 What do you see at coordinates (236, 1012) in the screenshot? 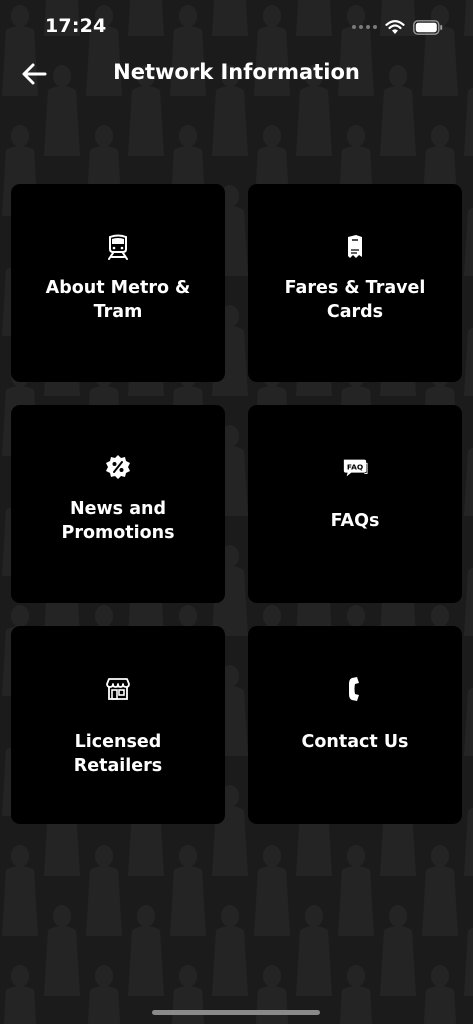
I see `home-indicator` at bounding box center [236, 1012].